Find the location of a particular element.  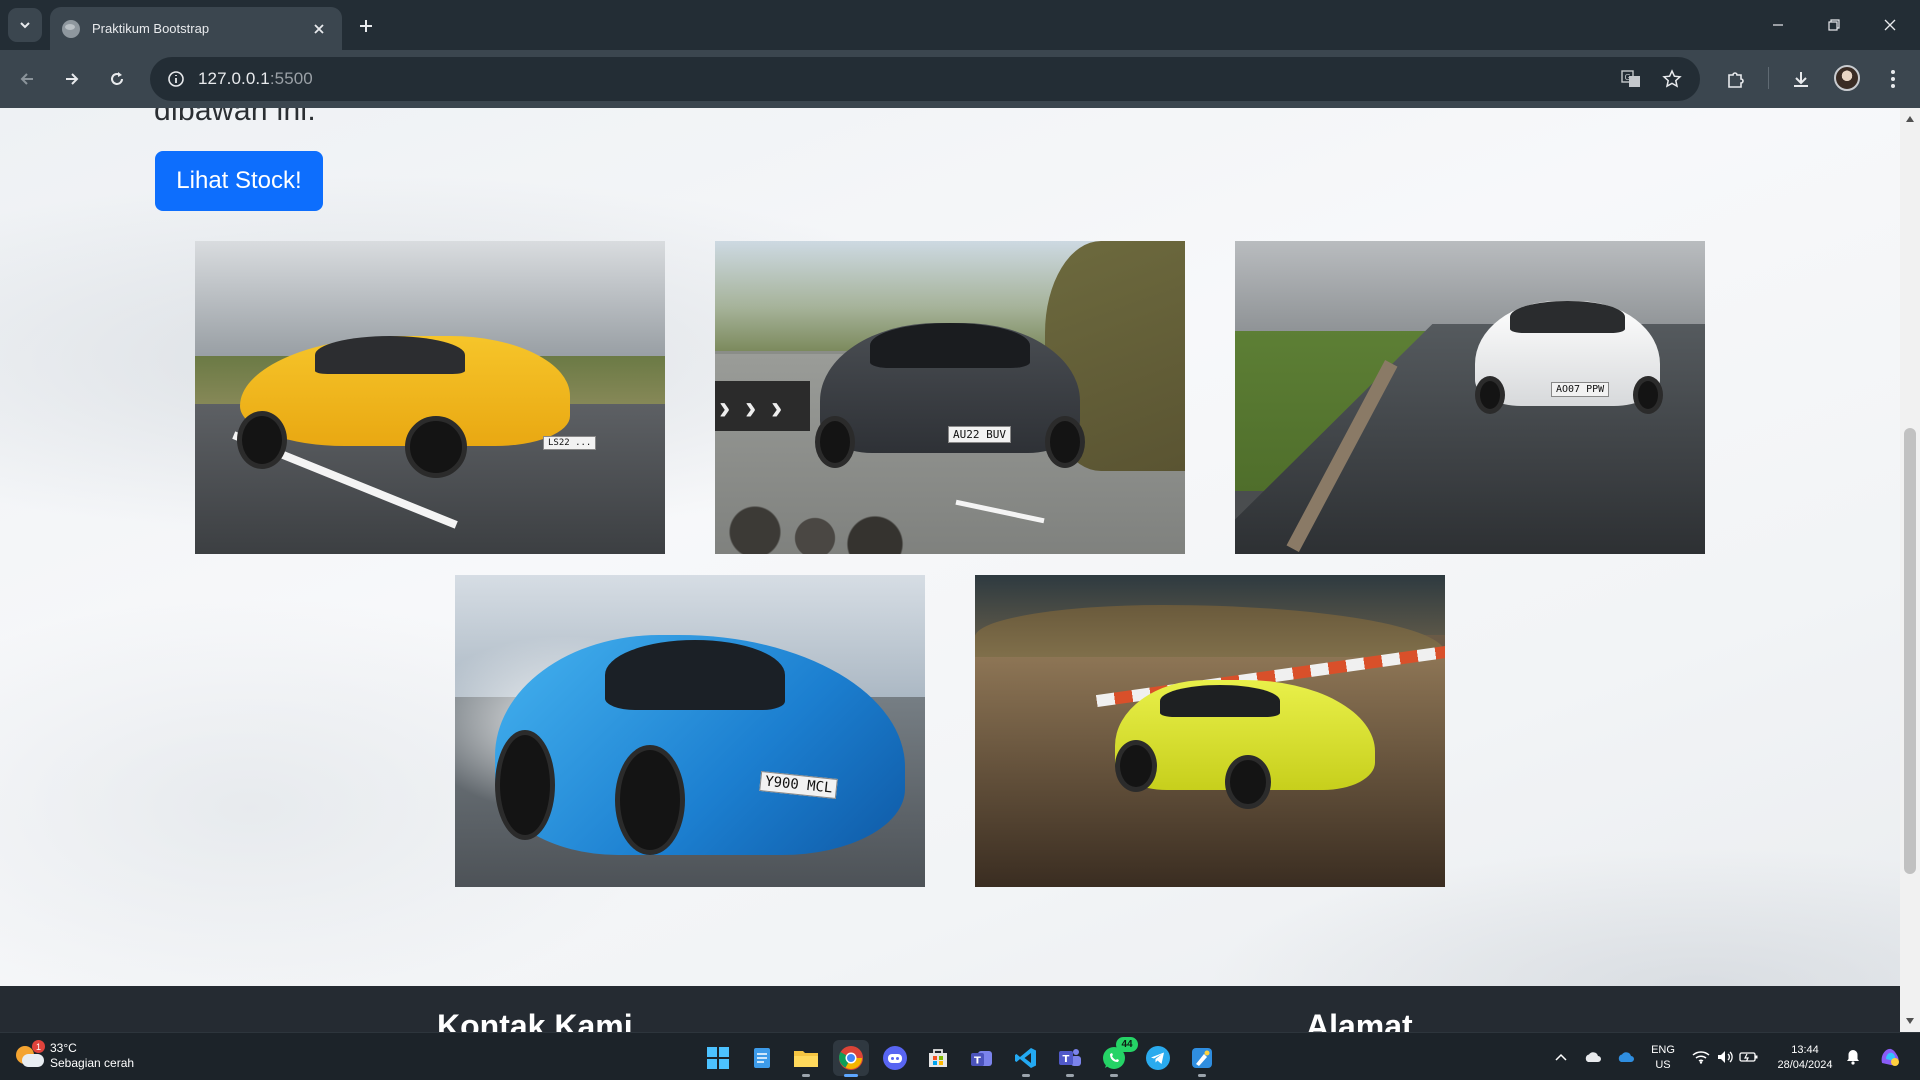

see-stock-button: Lihat Stock! is located at coordinates (239, 181).